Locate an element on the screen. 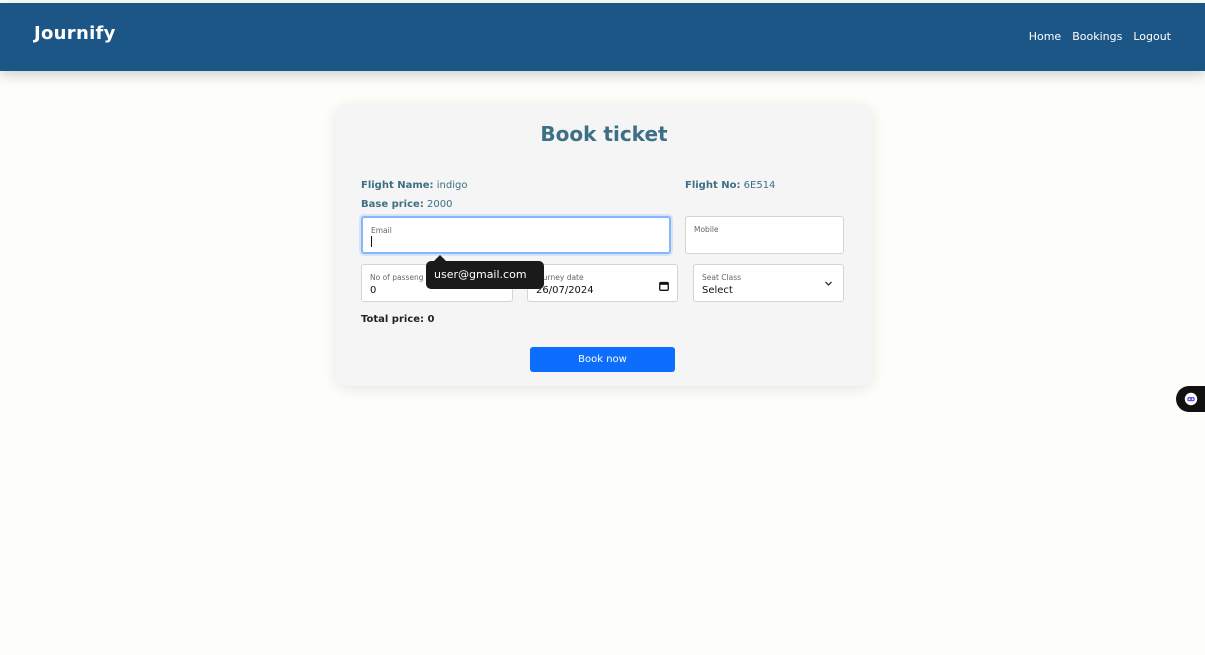  navbar: Journify Home Bookings Logout is located at coordinates (602, 37).